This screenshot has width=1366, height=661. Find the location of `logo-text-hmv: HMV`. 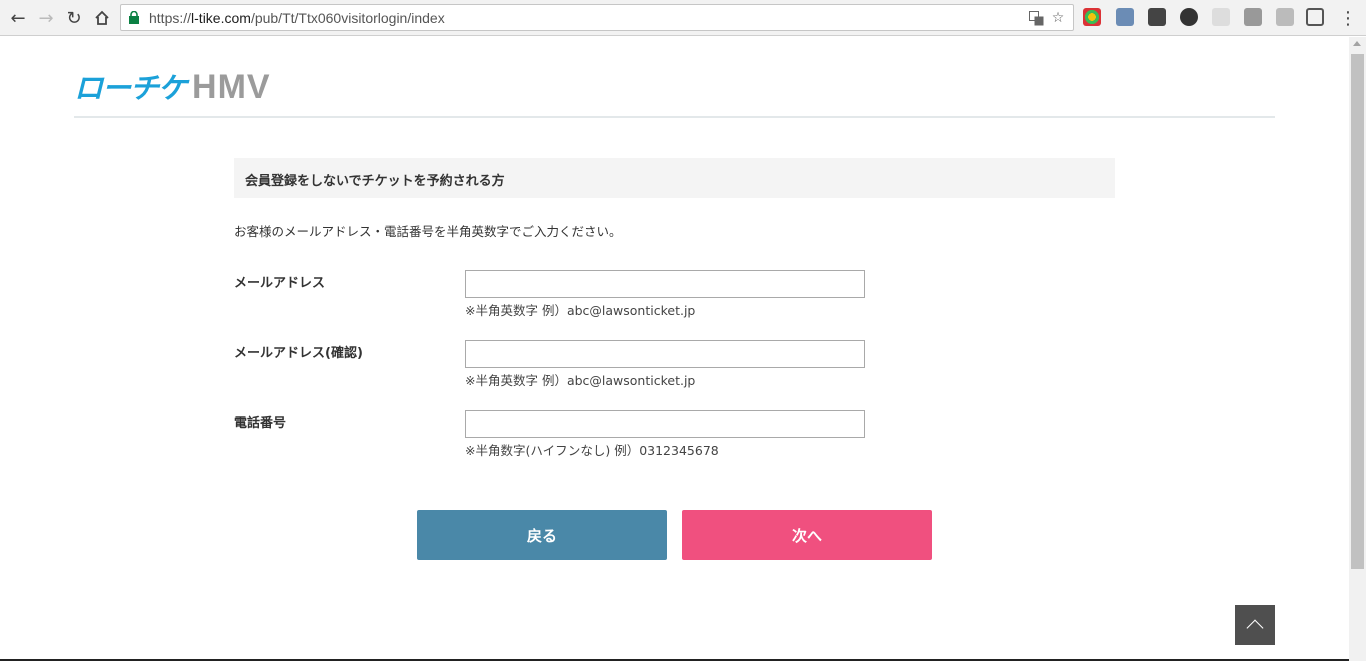

logo-text-hmv: HMV is located at coordinates (231, 87).